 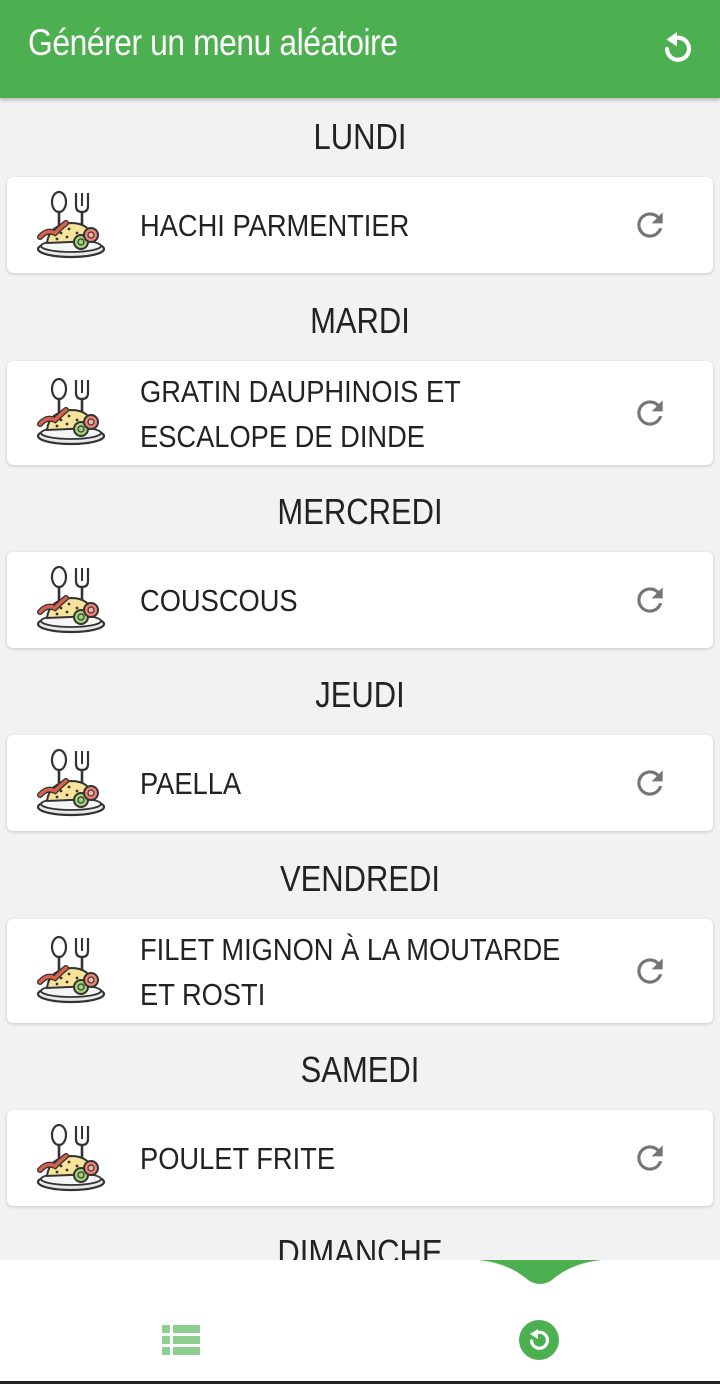 I want to click on dish-card: HACHI PARMENTIER, so click(x=360, y=225).